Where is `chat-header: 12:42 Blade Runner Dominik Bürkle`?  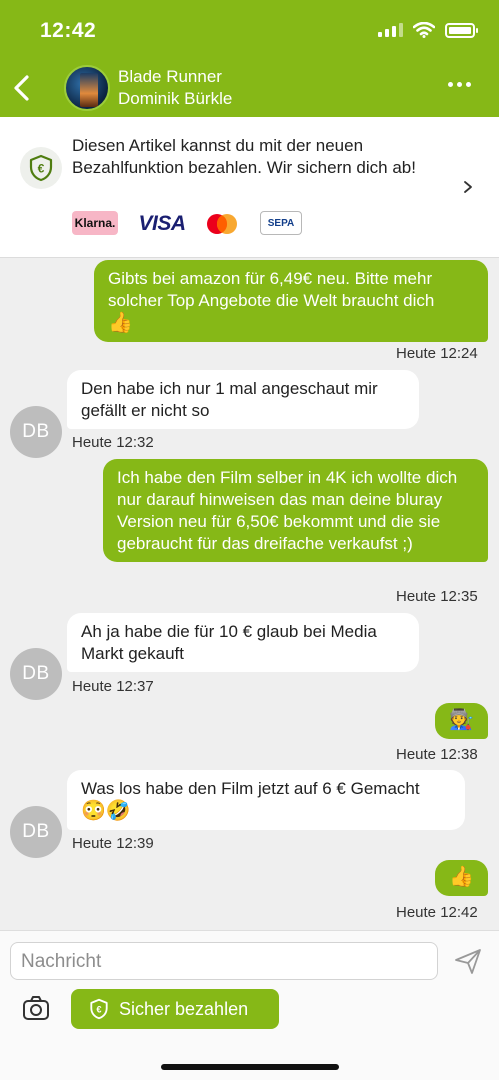 chat-header: 12:42 Blade Runner Dominik Bürkle is located at coordinates (249, 58).